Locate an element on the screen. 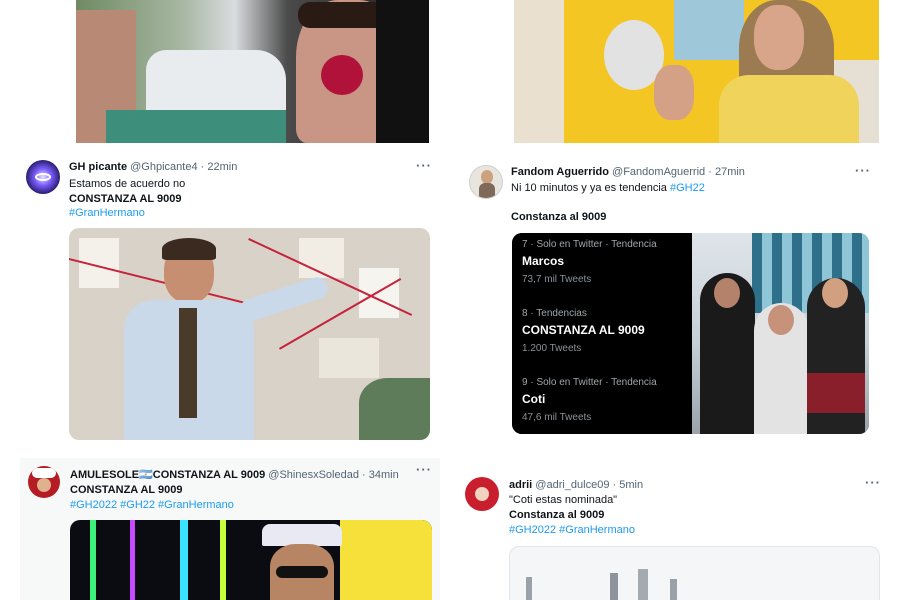  avatar-gh-picante is located at coordinates (43, 177).